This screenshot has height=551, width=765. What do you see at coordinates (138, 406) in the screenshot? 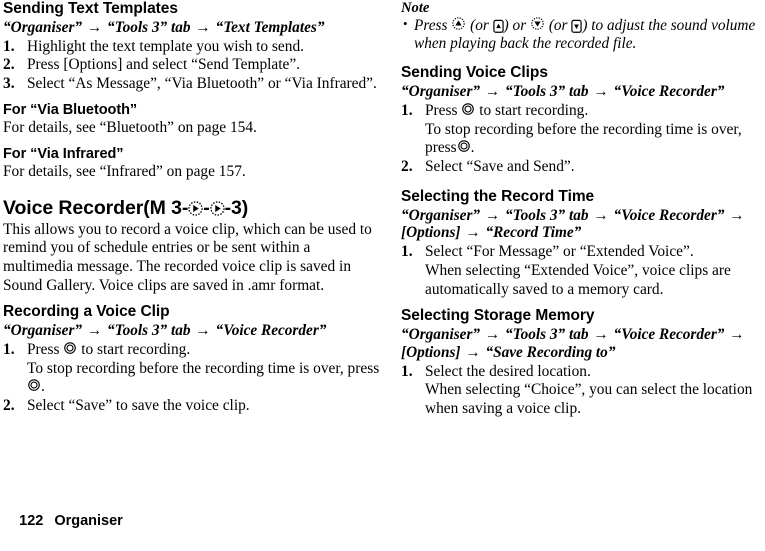
I see `step-text: Select “Save” to save the voice clip.` at bounding box center [138, 406].